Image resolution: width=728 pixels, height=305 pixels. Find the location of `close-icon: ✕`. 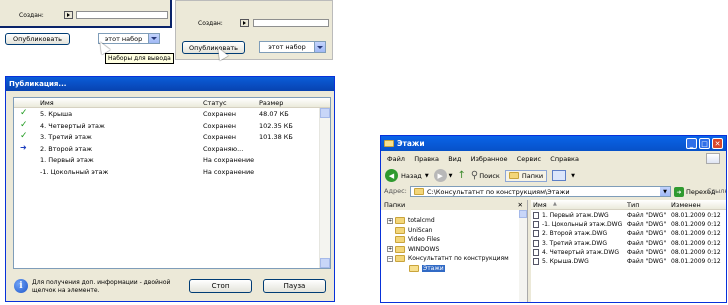

close-icon: ✕ is located at coordinates (520, 205).